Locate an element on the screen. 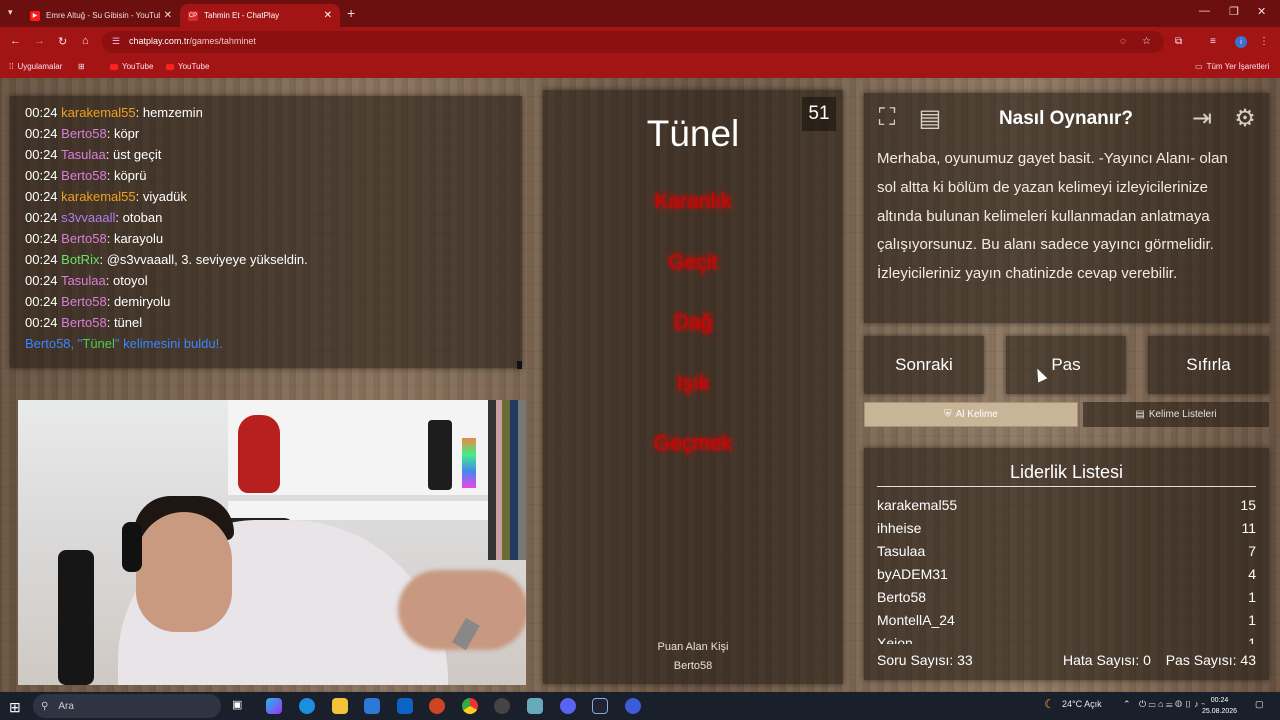 This screenshot has width=1280, height=720. chat-message: 00:24 karakemal55: viyadük is located at coordinates (106, 196).